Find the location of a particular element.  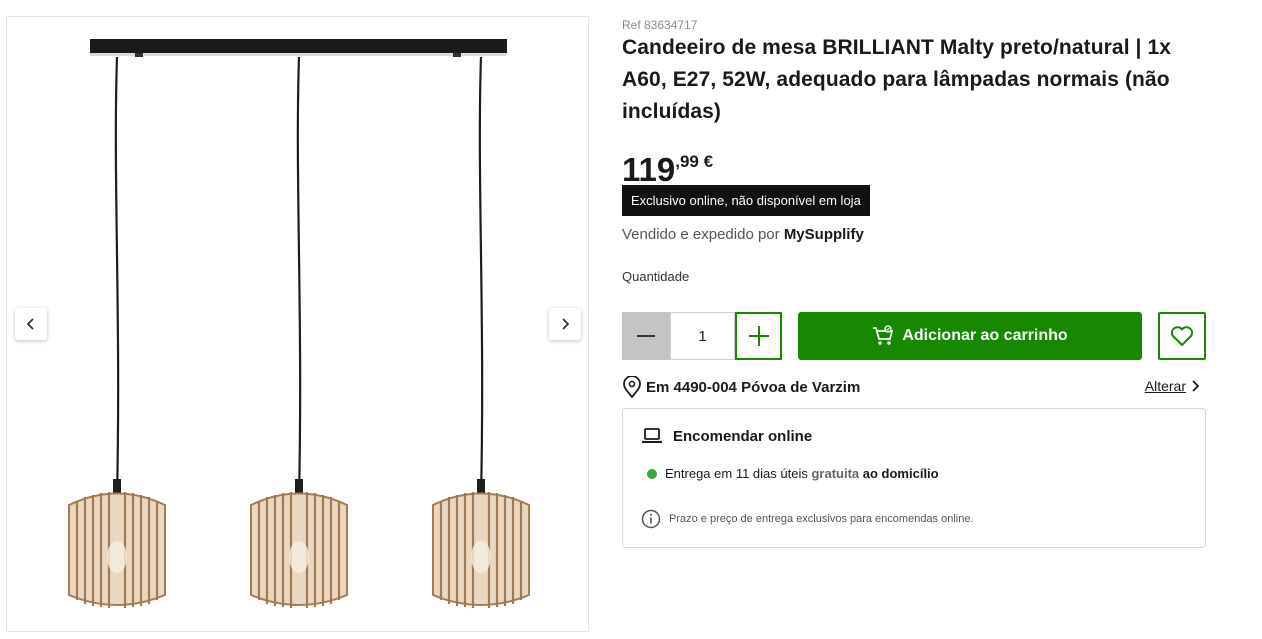

lamp-shade-middle is located at coordinates (299, 543).